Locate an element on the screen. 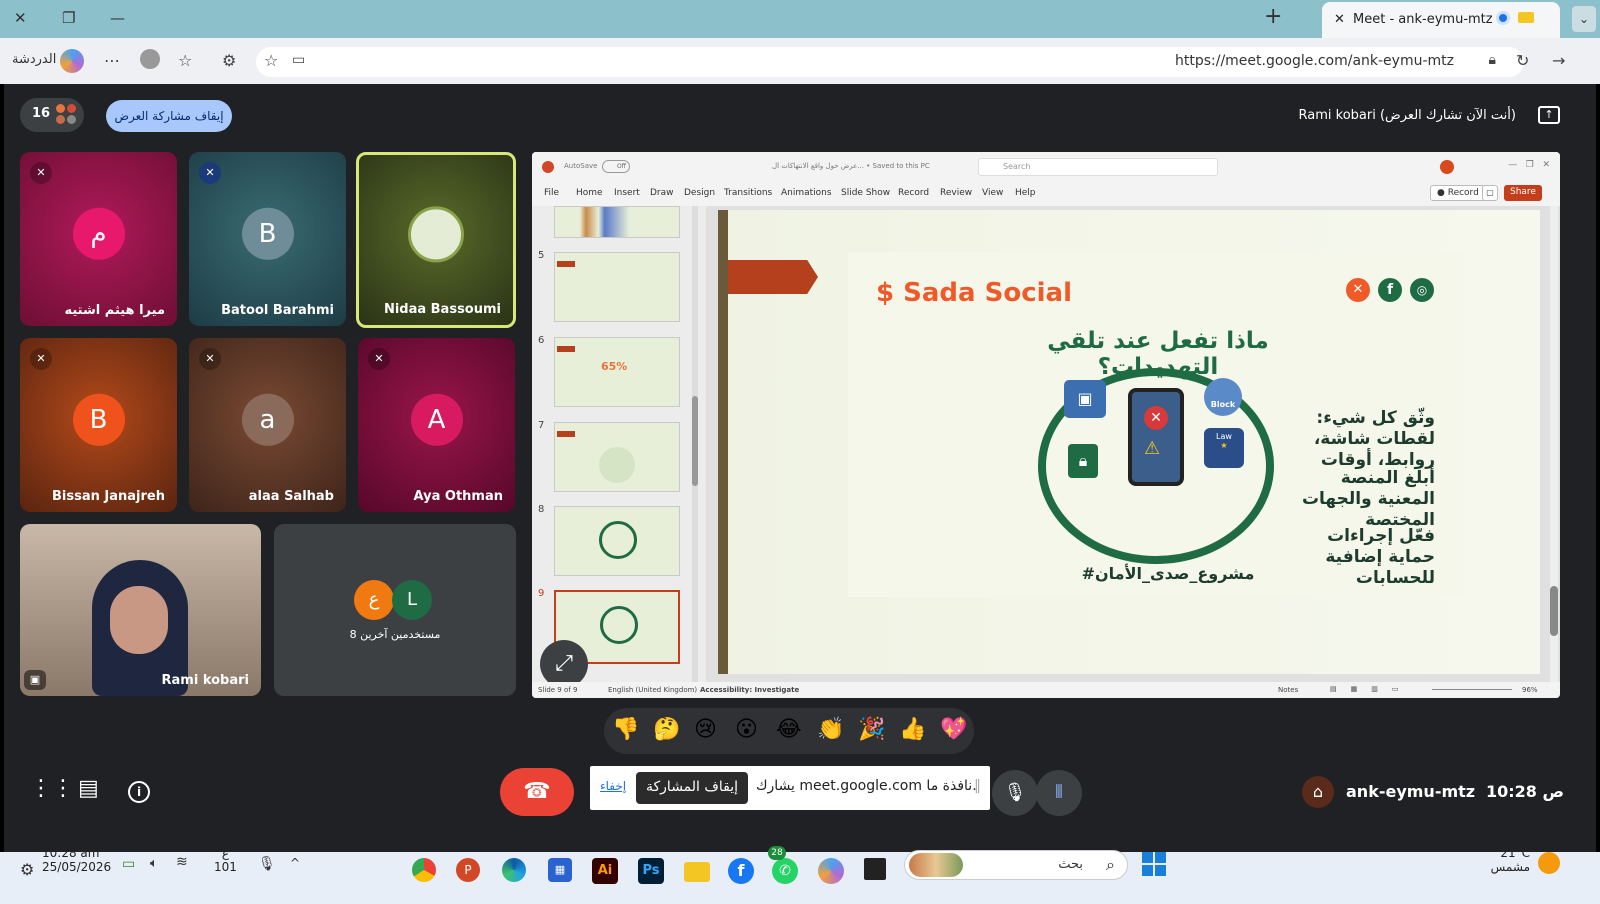 The height and width of the screenshot is (904, 1600). minimize-window-icon: — is located at coordinates (117, 18).